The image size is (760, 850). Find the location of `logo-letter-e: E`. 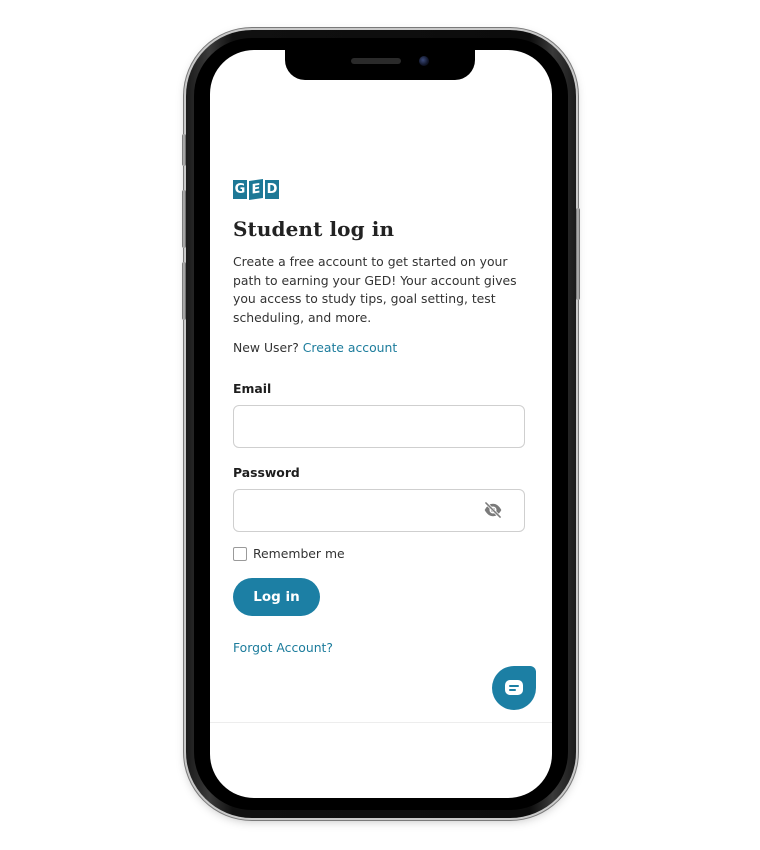

logo-letter-e: E is located at coordinates (256, 189).